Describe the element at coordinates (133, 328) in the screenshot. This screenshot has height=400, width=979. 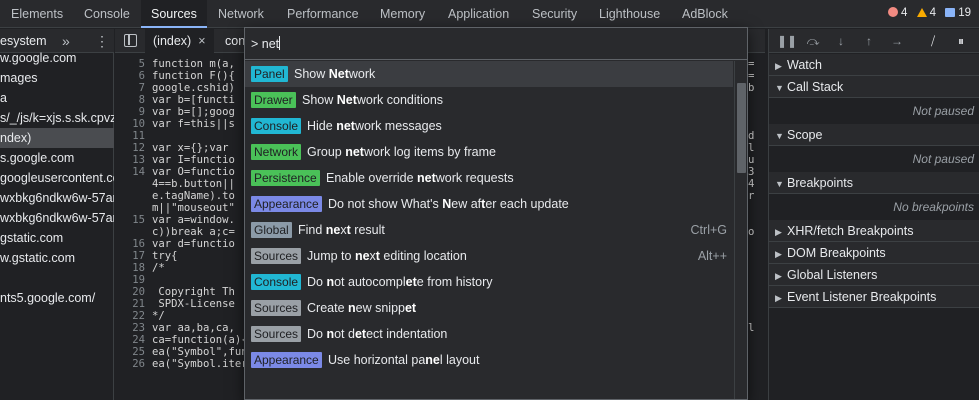
I see `line-number: 23` at that location.